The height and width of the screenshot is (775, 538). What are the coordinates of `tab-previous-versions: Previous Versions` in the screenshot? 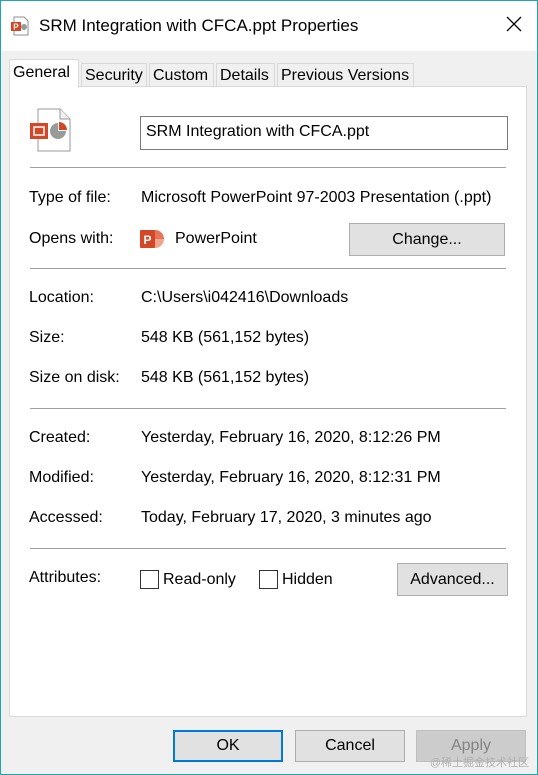 It's located at (345, 75).